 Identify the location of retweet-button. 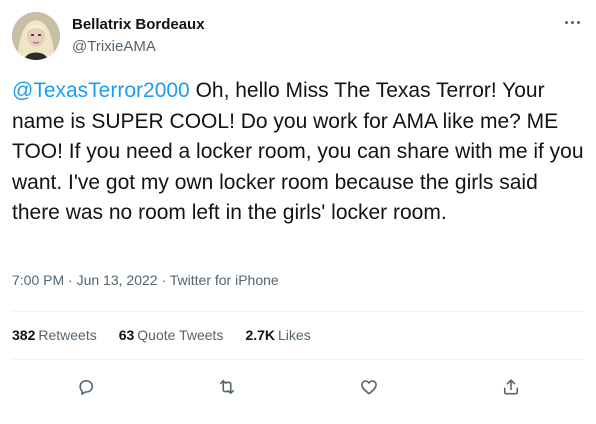
(227, 387).